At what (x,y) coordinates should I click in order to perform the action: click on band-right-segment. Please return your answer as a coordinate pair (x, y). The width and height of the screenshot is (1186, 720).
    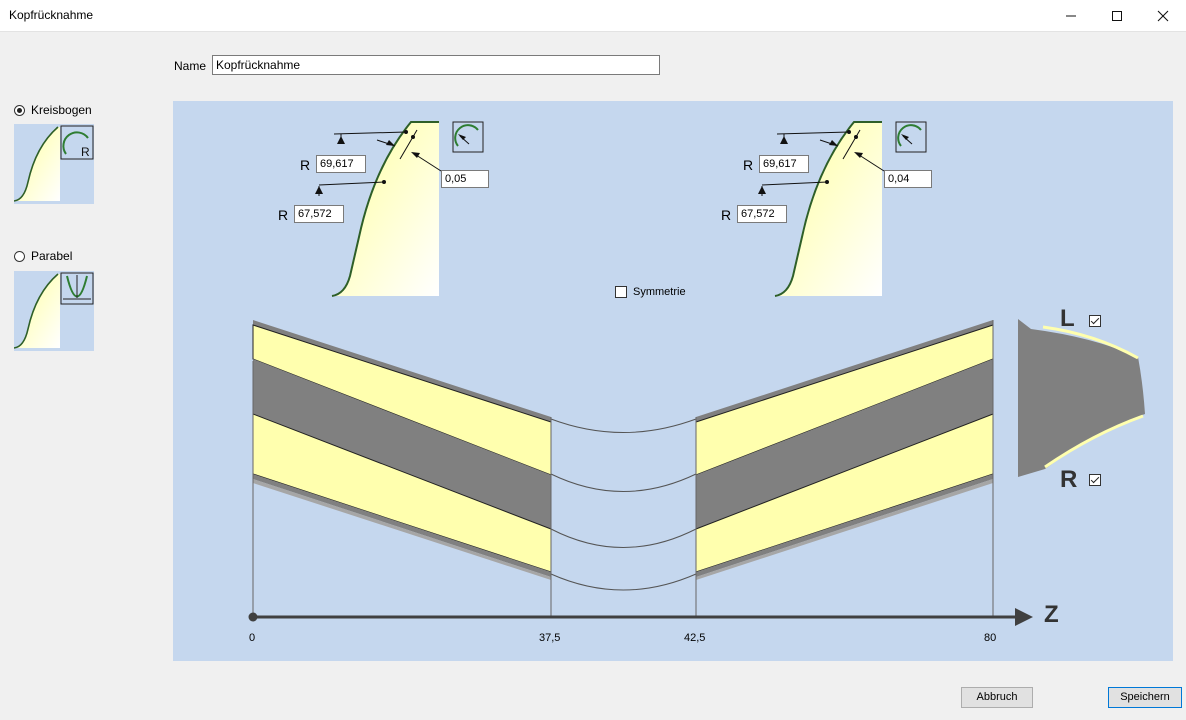
    Looking at the image, I should click on (844, 450).